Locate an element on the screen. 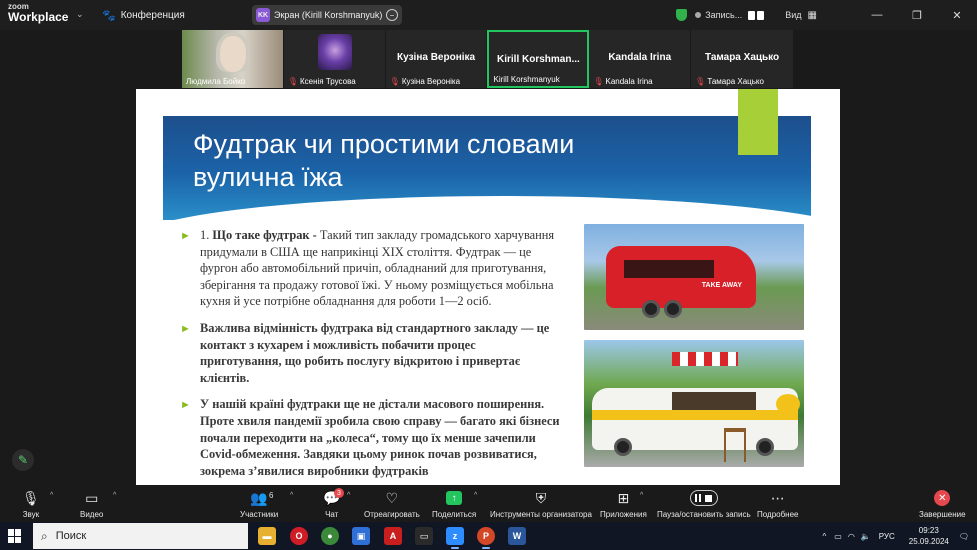 The height and width of the screenshot is (550, 977). view-button: Вид is located at coordinates (793, 15).